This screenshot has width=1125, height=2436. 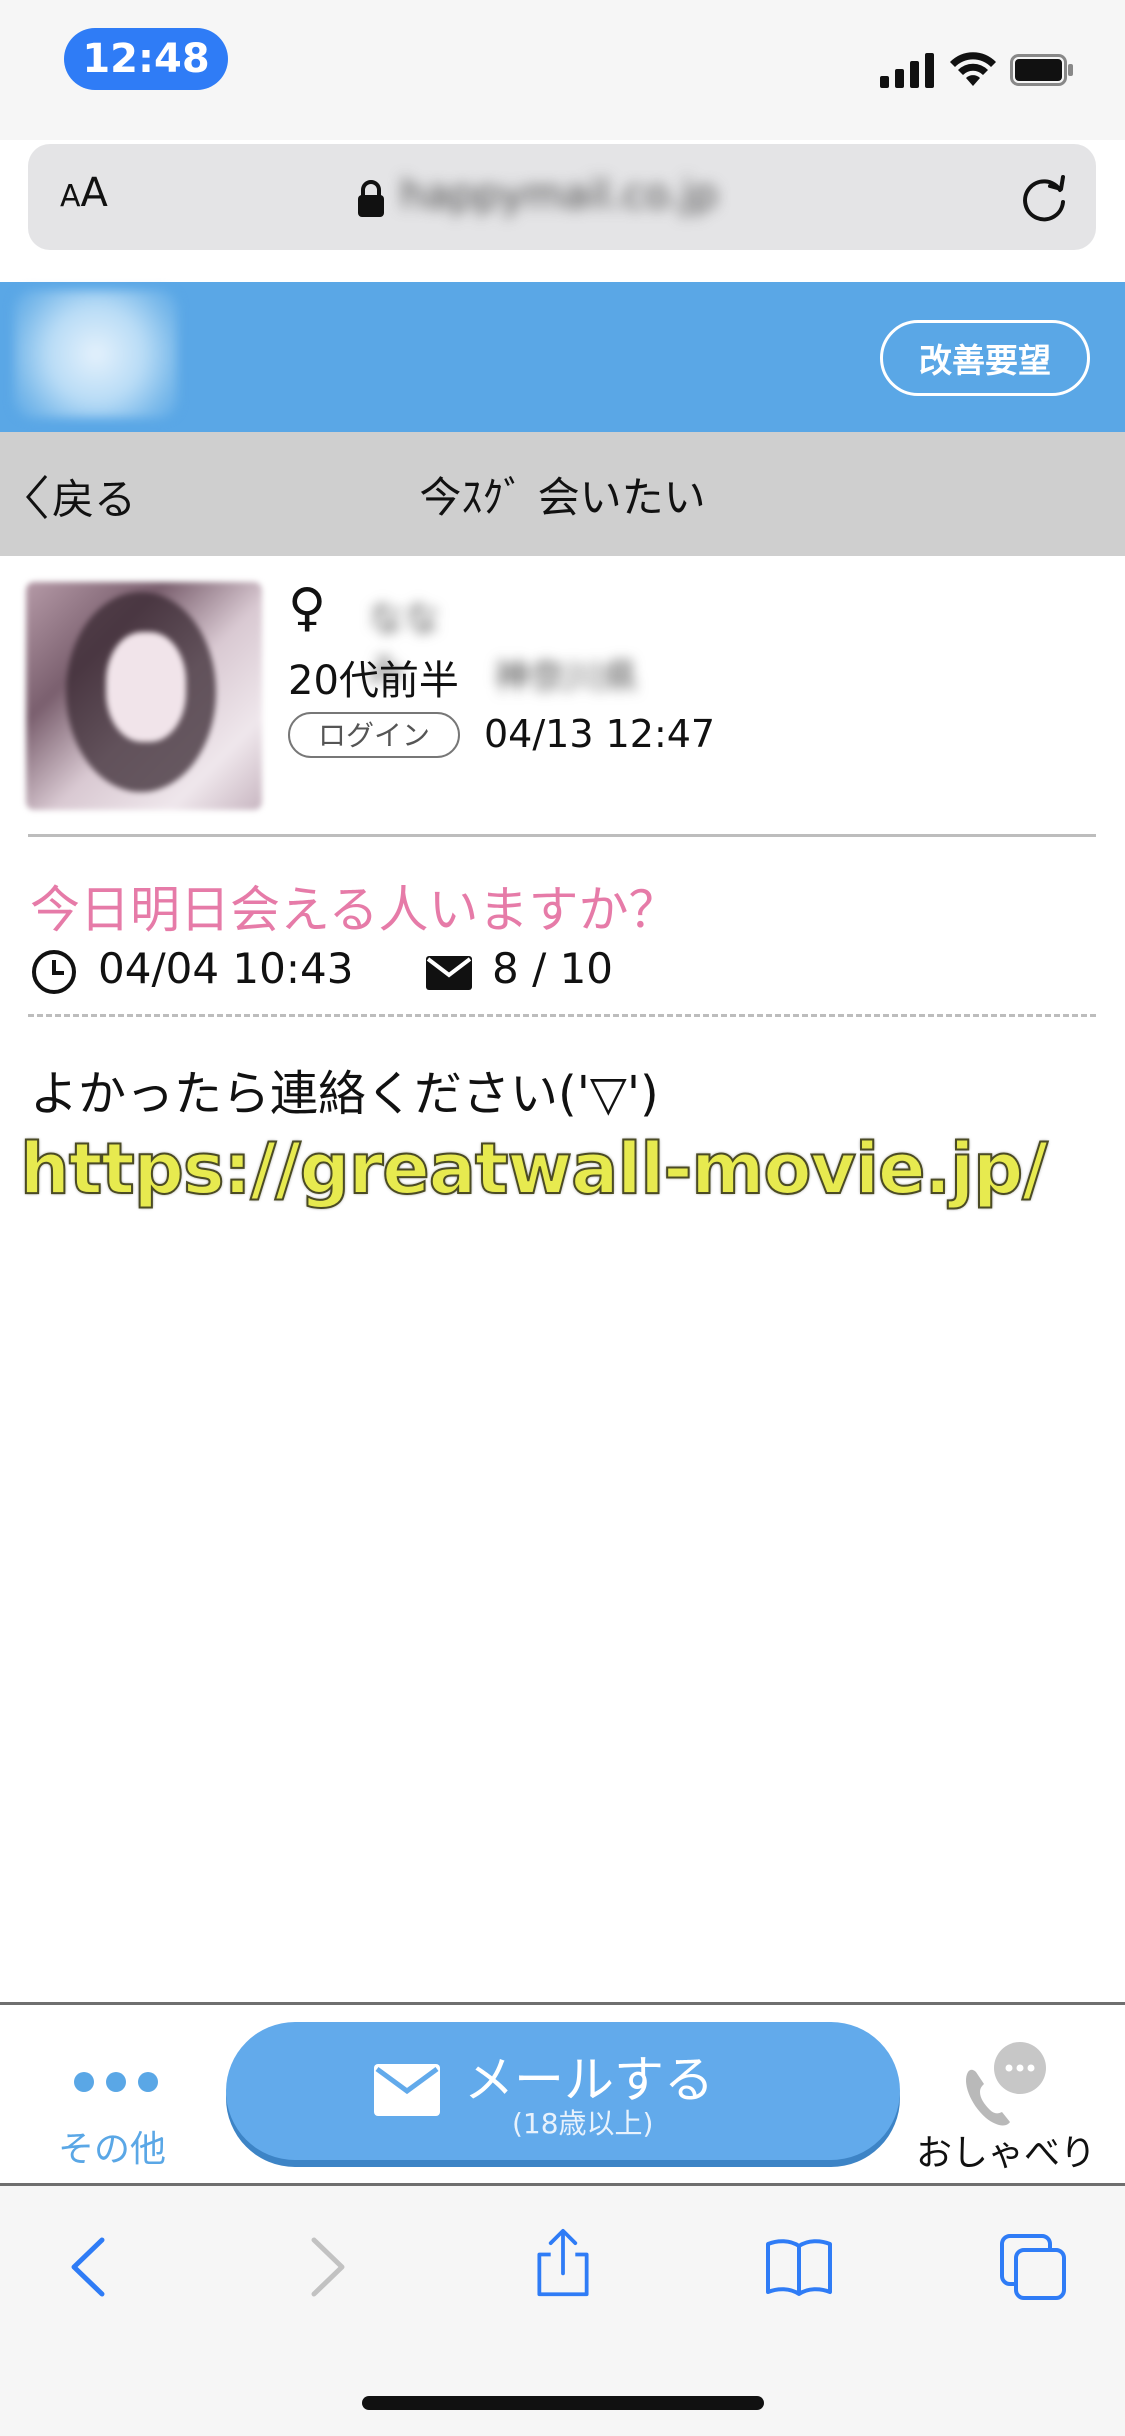 I want to click on talk-label: おしゃべり, so click(x=1006, y=2150).